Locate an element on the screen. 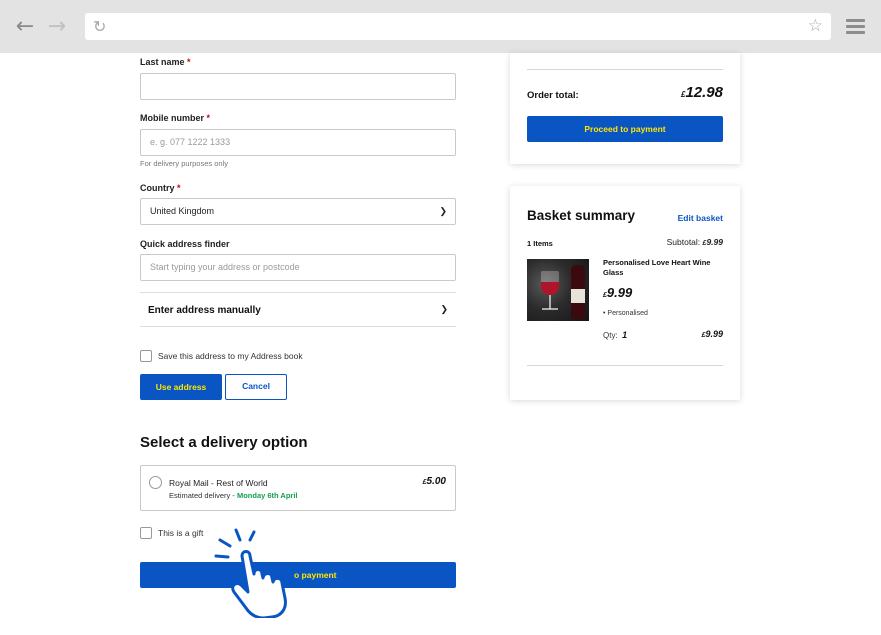  address-finder-input: Start typing your address or postcode is located at coordinates (298, 267).